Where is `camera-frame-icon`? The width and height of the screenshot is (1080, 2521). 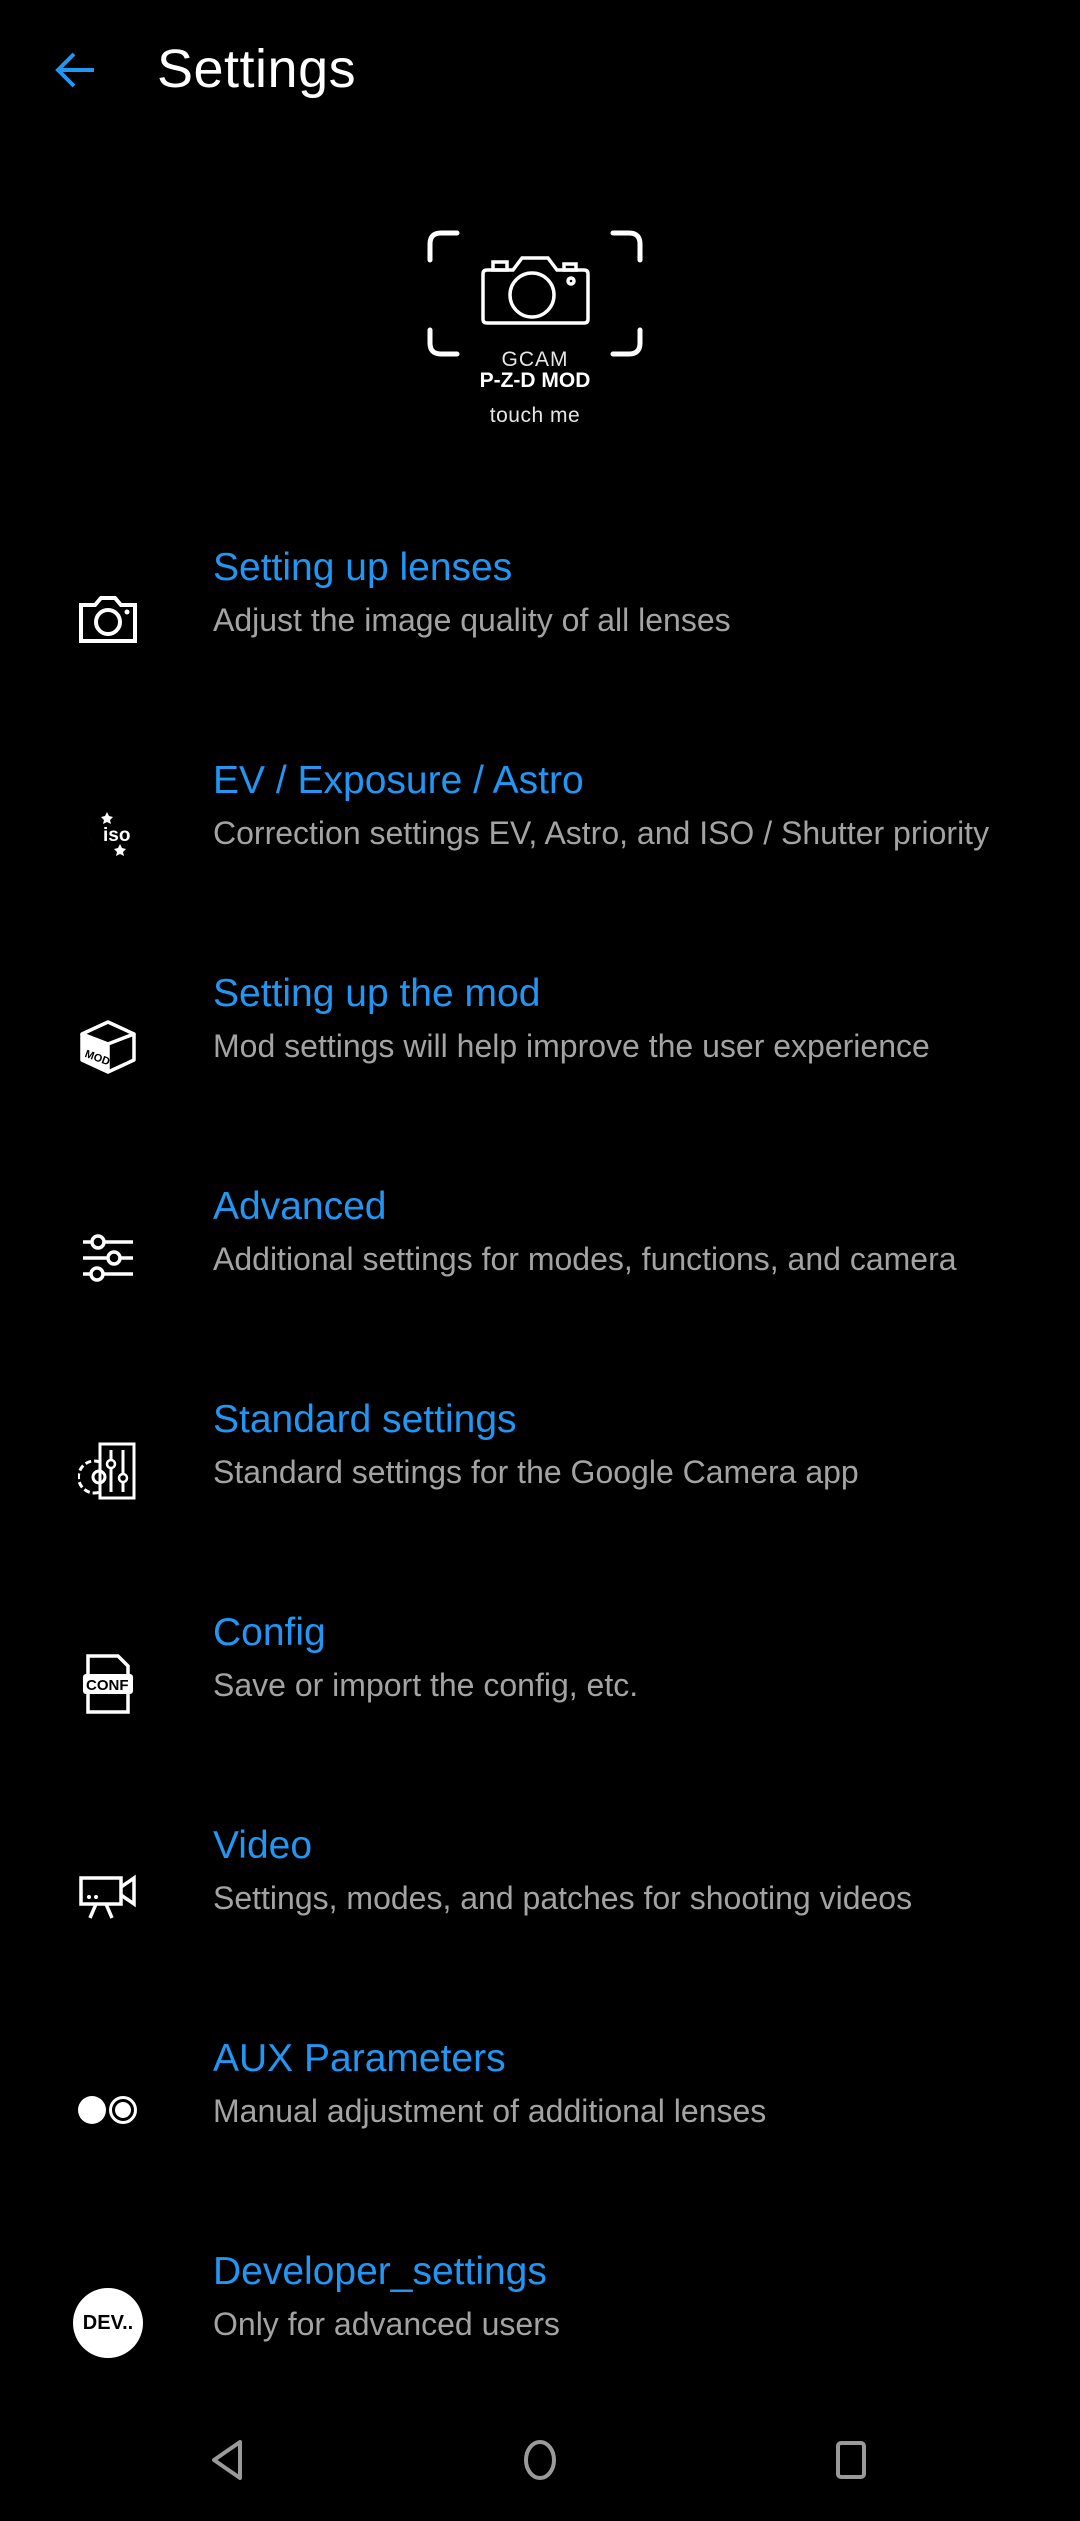 camera-frame-icon is located at coordinates (535, 293).